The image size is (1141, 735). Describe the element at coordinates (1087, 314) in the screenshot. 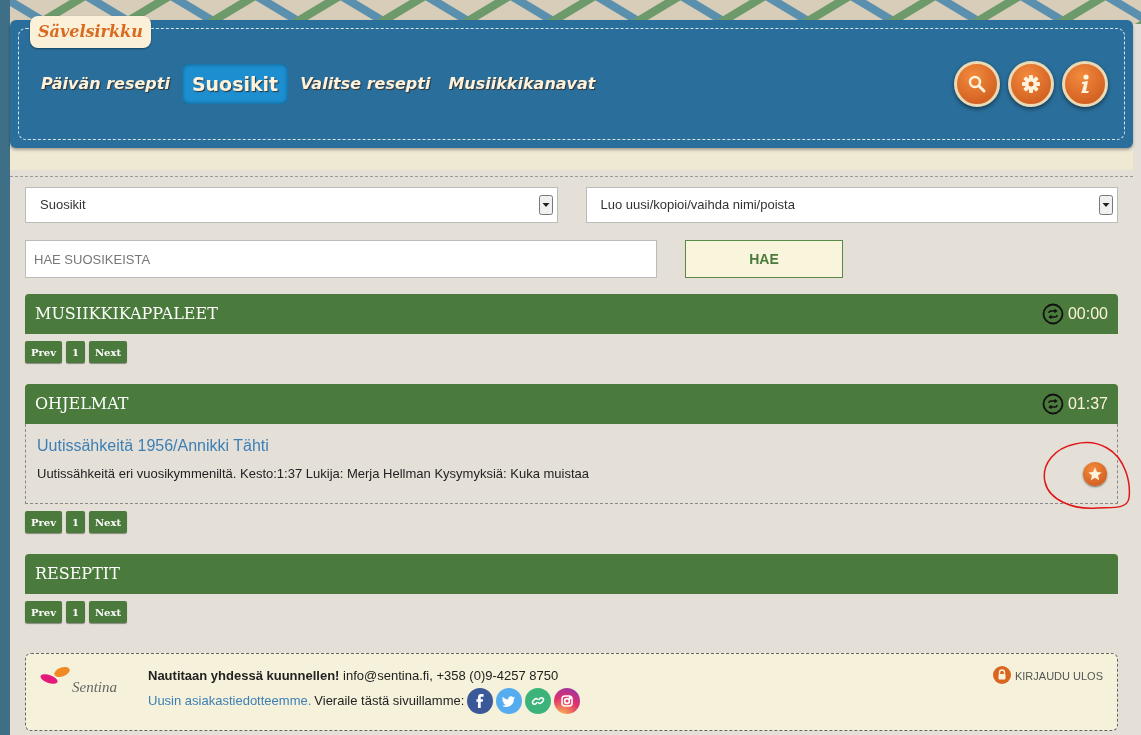

I see `section-duration: 00:00` at that location.